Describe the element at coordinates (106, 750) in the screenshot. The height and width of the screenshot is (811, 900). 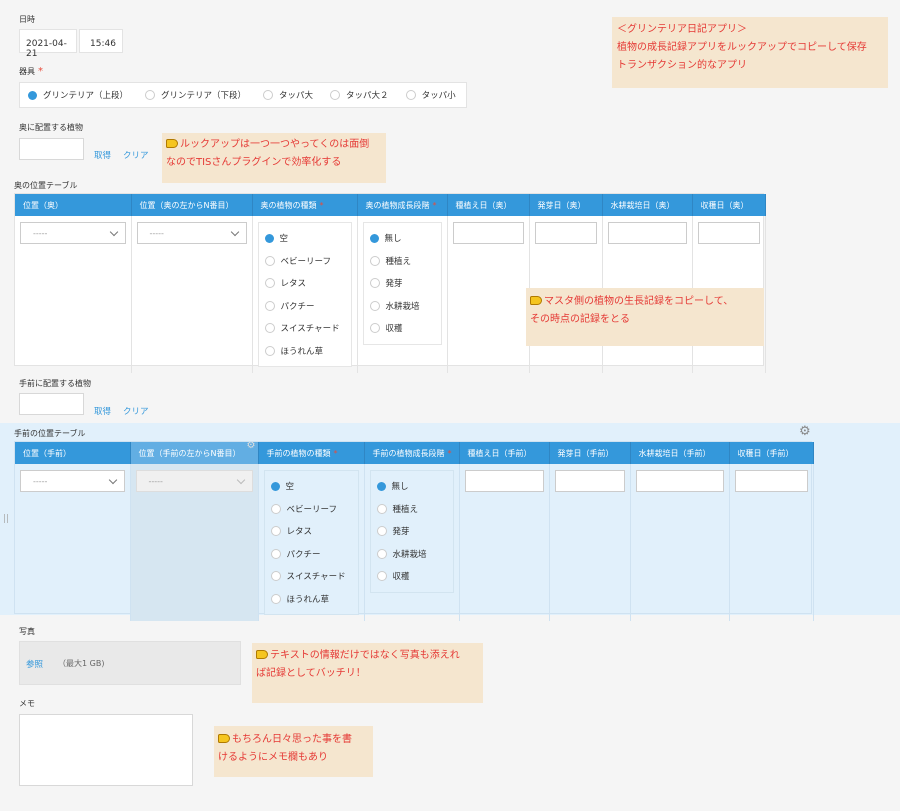
I see `memo-textarea` at that location.